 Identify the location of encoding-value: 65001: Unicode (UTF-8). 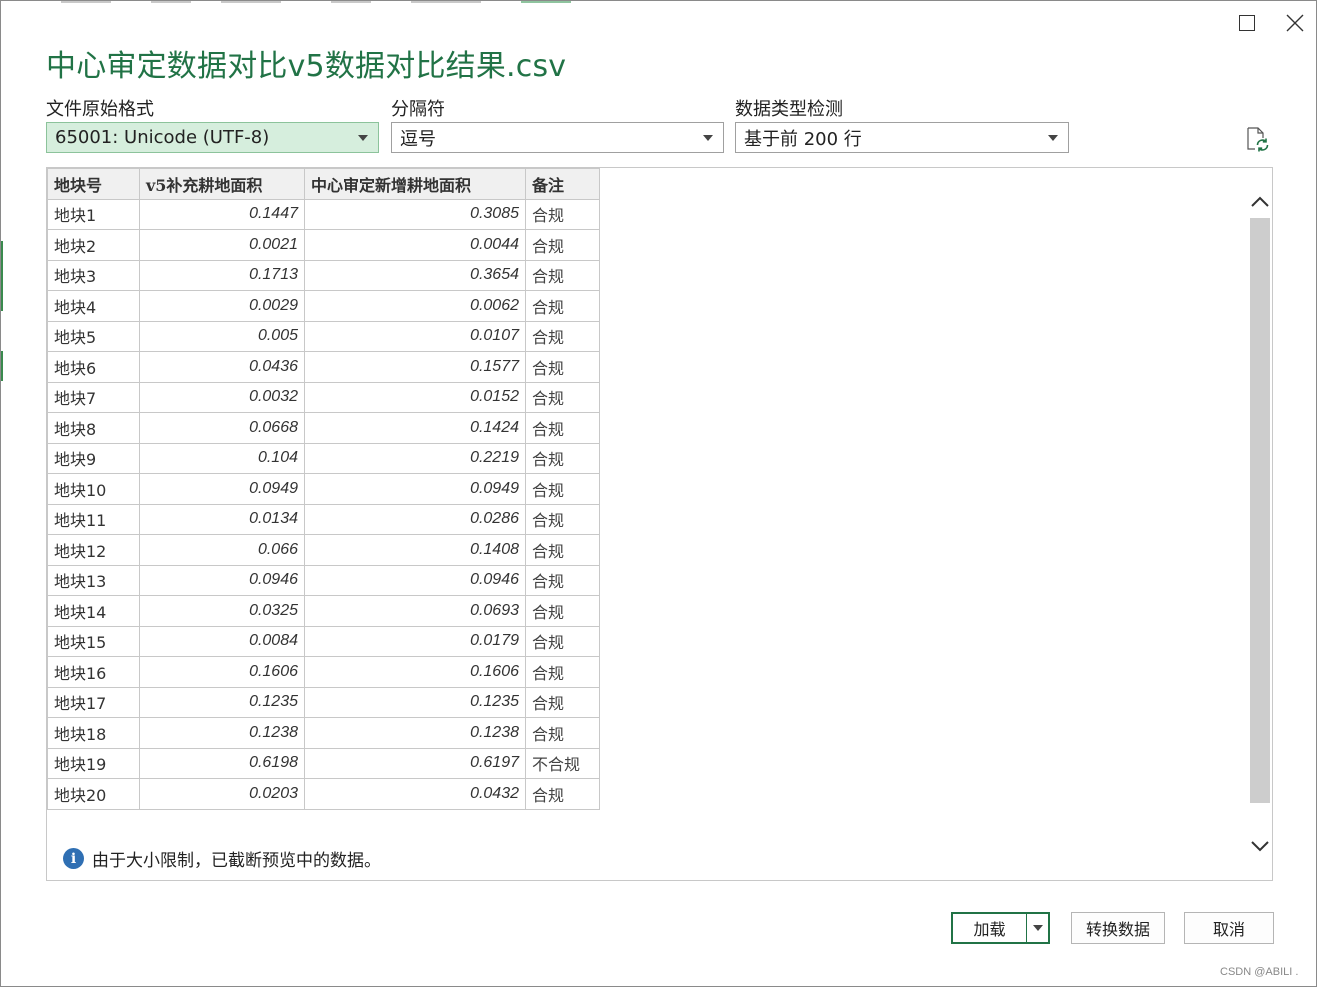
(162, 137).